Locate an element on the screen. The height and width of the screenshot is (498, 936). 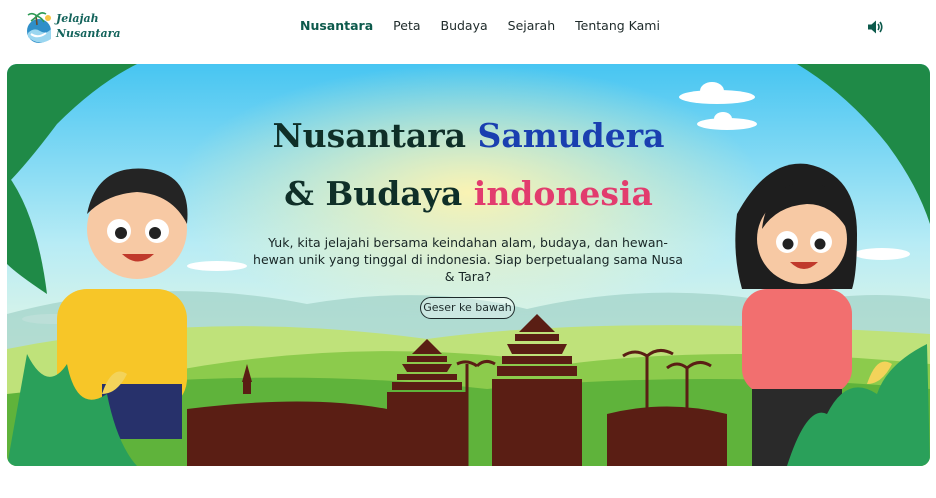
nav-item-peta: Peta is located at coordinates (406, 25).